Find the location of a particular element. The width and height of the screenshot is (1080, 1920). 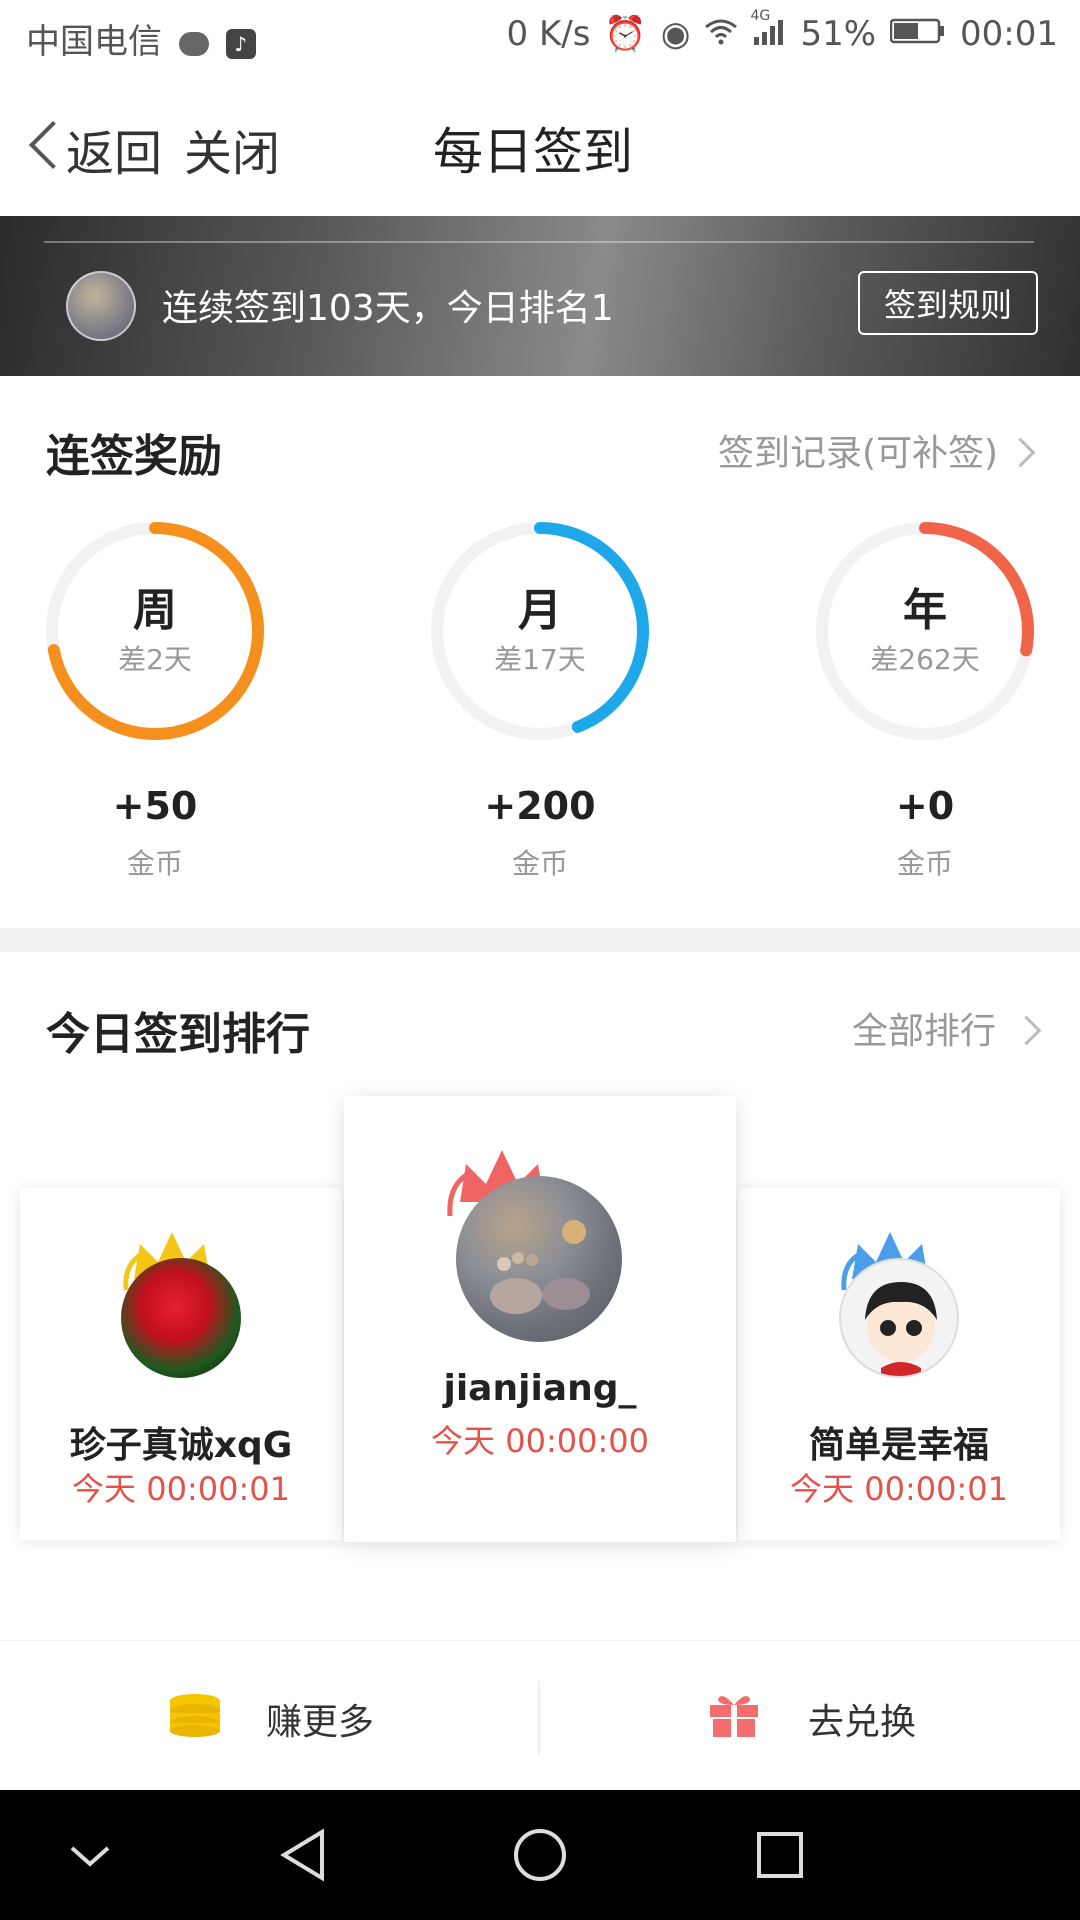

chevron-down-icon is located at coordinates (90, 1856).